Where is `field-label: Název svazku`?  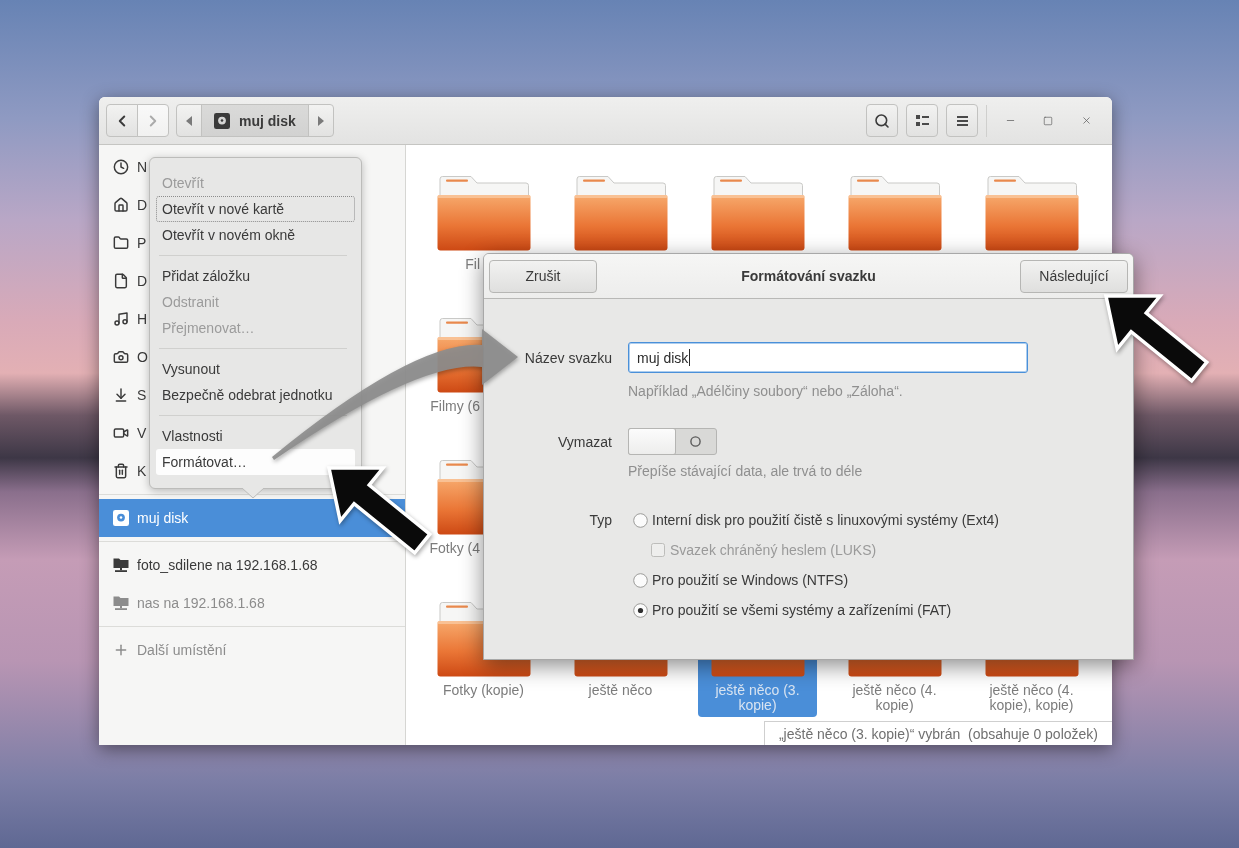
field-label: Název svazku is located at coordinates (568, 357).